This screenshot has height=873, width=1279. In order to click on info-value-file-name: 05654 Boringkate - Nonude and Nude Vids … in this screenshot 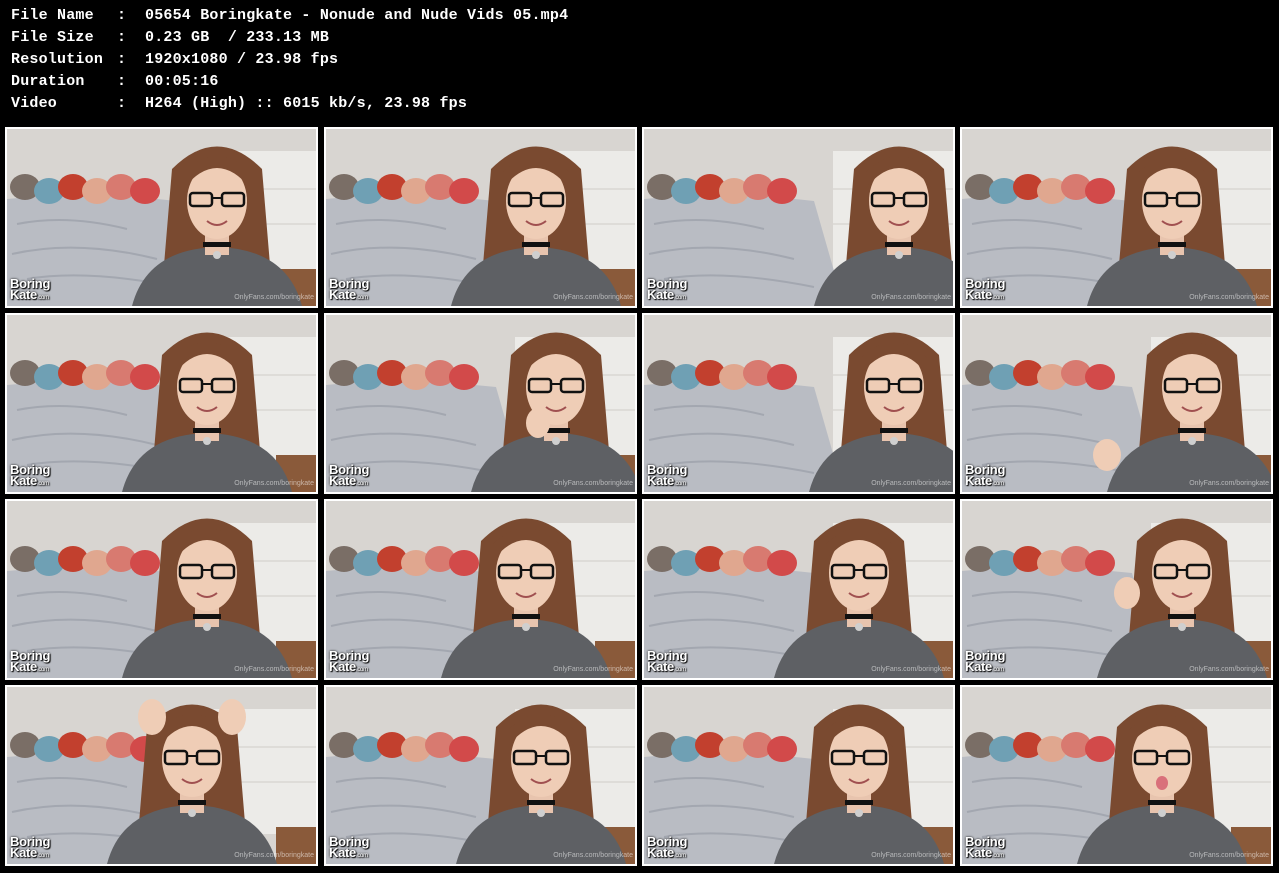, I will do `click(357, 15)`.